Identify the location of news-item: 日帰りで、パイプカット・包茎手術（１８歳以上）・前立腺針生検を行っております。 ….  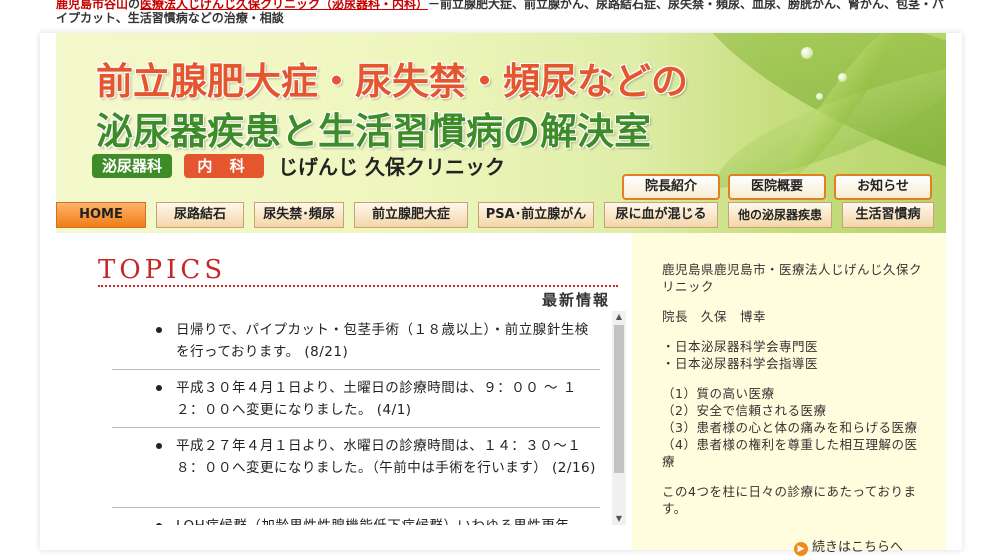
(356, 342).